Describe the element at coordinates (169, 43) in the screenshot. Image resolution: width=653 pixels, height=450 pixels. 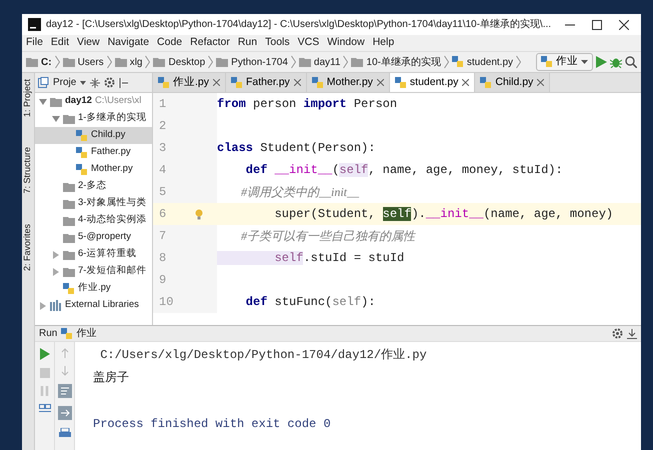
I see `menu-item: Code` at that location.